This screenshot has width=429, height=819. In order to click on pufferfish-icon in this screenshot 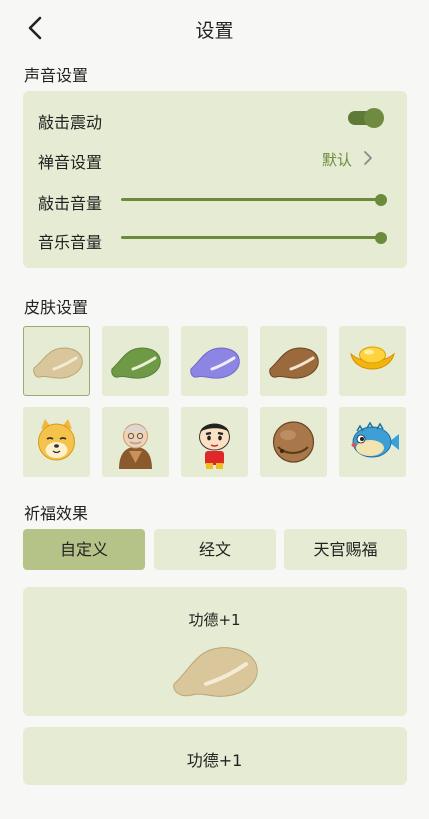, I will do `click(375, 439)`.